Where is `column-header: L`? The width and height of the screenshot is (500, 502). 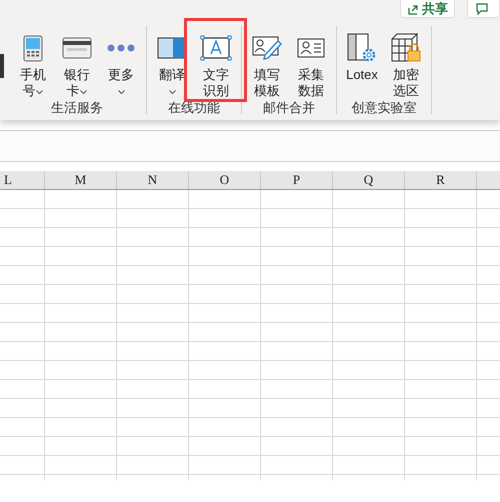 column-header: L is located at coordinates (22, 180).